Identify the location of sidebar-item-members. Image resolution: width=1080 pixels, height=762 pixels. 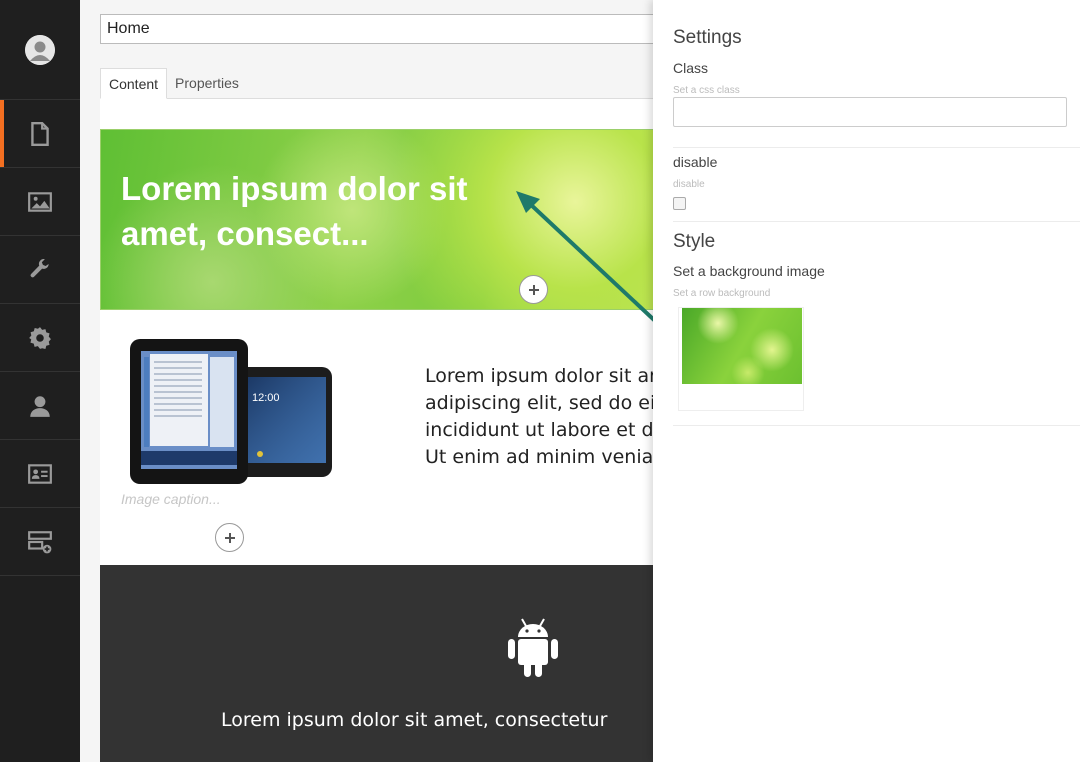
(40, 474).